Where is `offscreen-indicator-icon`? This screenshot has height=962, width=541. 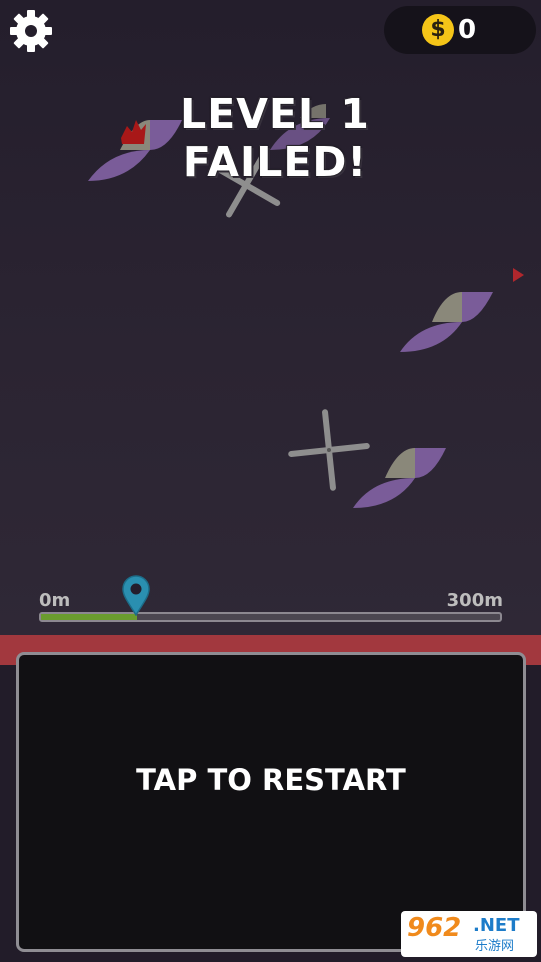
offscreen-indicator-icon is located at coordinates (518, 275).